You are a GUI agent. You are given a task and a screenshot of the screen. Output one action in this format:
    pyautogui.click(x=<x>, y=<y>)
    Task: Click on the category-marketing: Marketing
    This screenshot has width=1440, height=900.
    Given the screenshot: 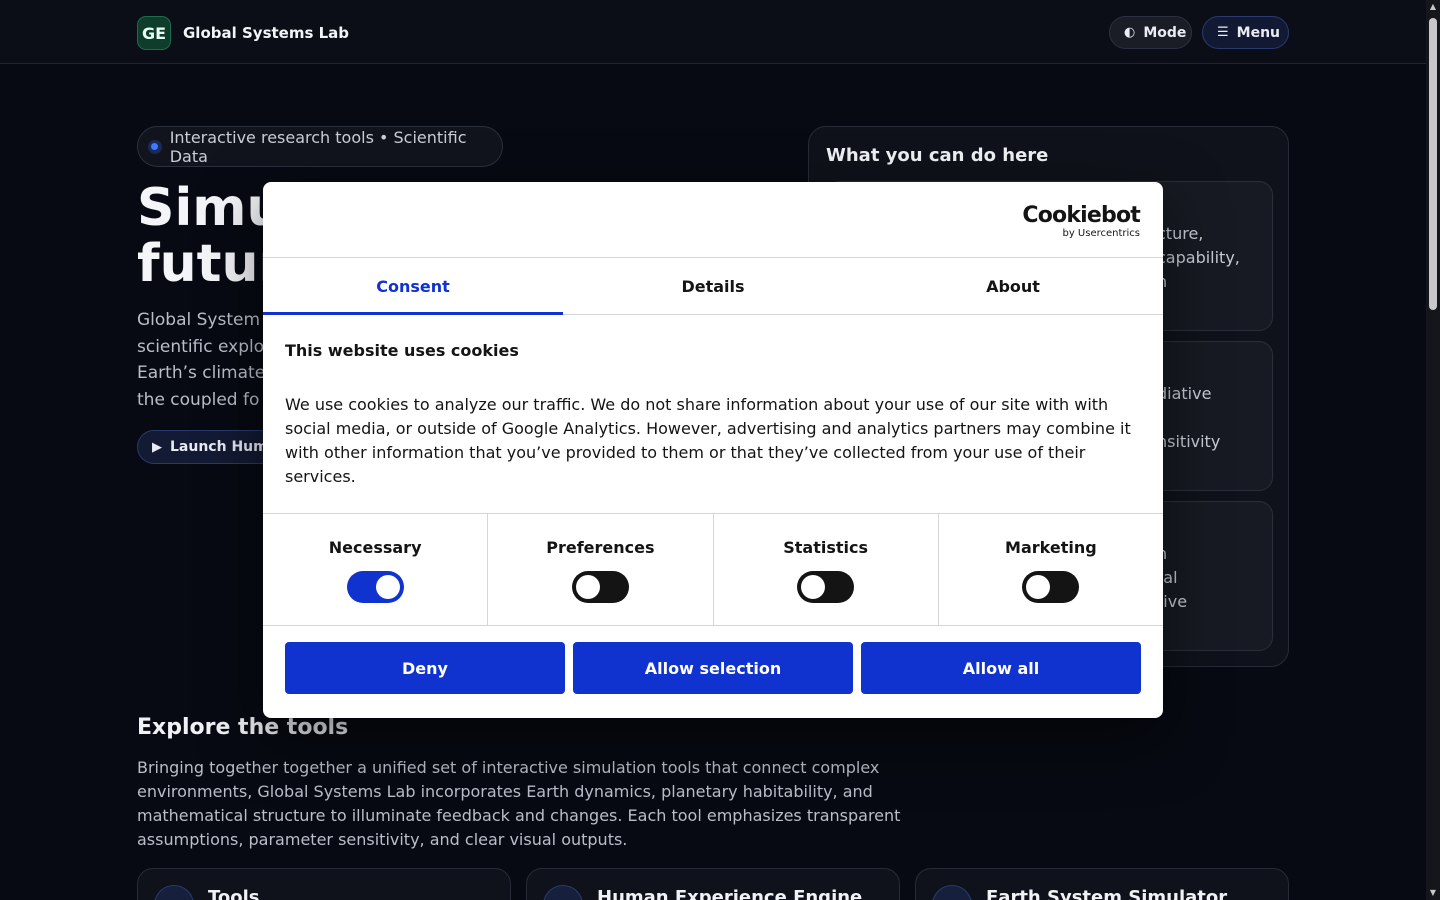 What is the action you would take?
    pyautogui.click(x=1051, y=569)
    